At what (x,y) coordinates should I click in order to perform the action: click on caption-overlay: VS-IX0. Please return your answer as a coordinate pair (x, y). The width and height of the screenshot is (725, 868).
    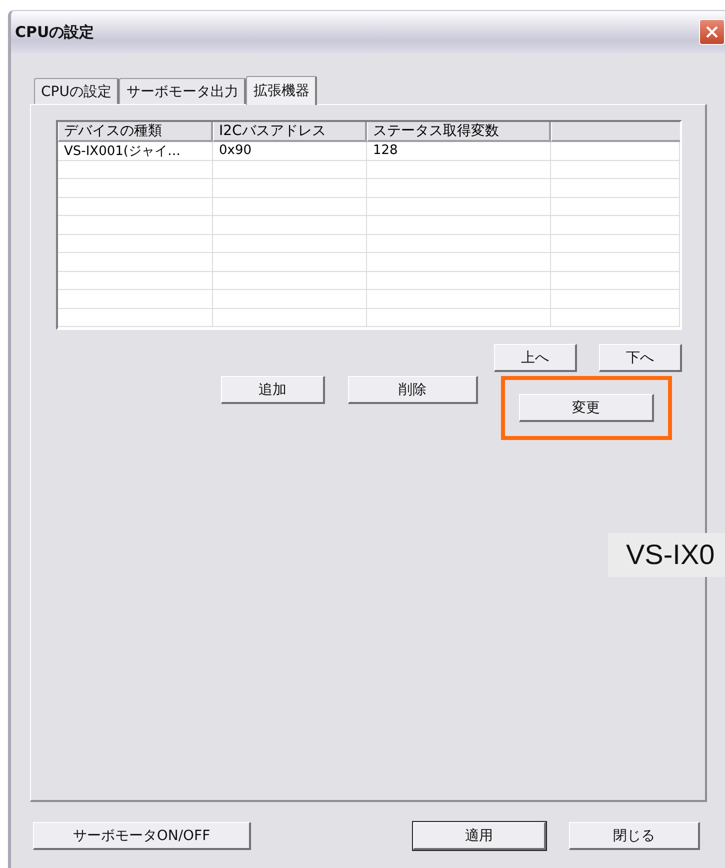
    Looking at the image, I should click on (666, 555).